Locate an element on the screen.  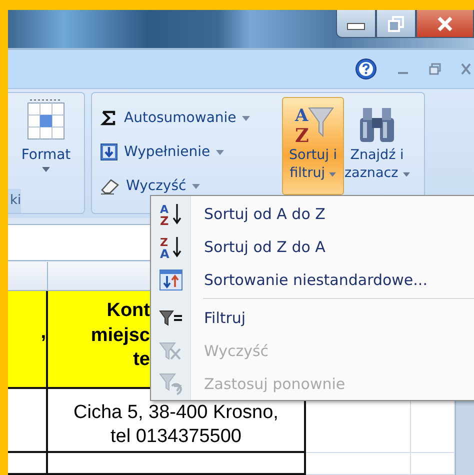
format-button: Format is located at coordinates (46, 141).